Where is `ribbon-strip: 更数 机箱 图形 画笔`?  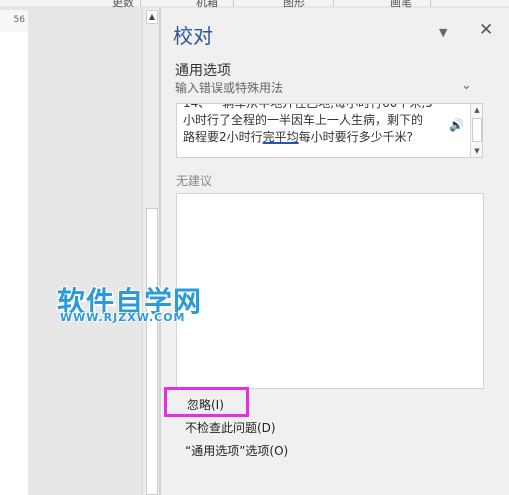 ribbon-strip: 更数 机箱 图形 画笔 is located at coordinates (254, 4).